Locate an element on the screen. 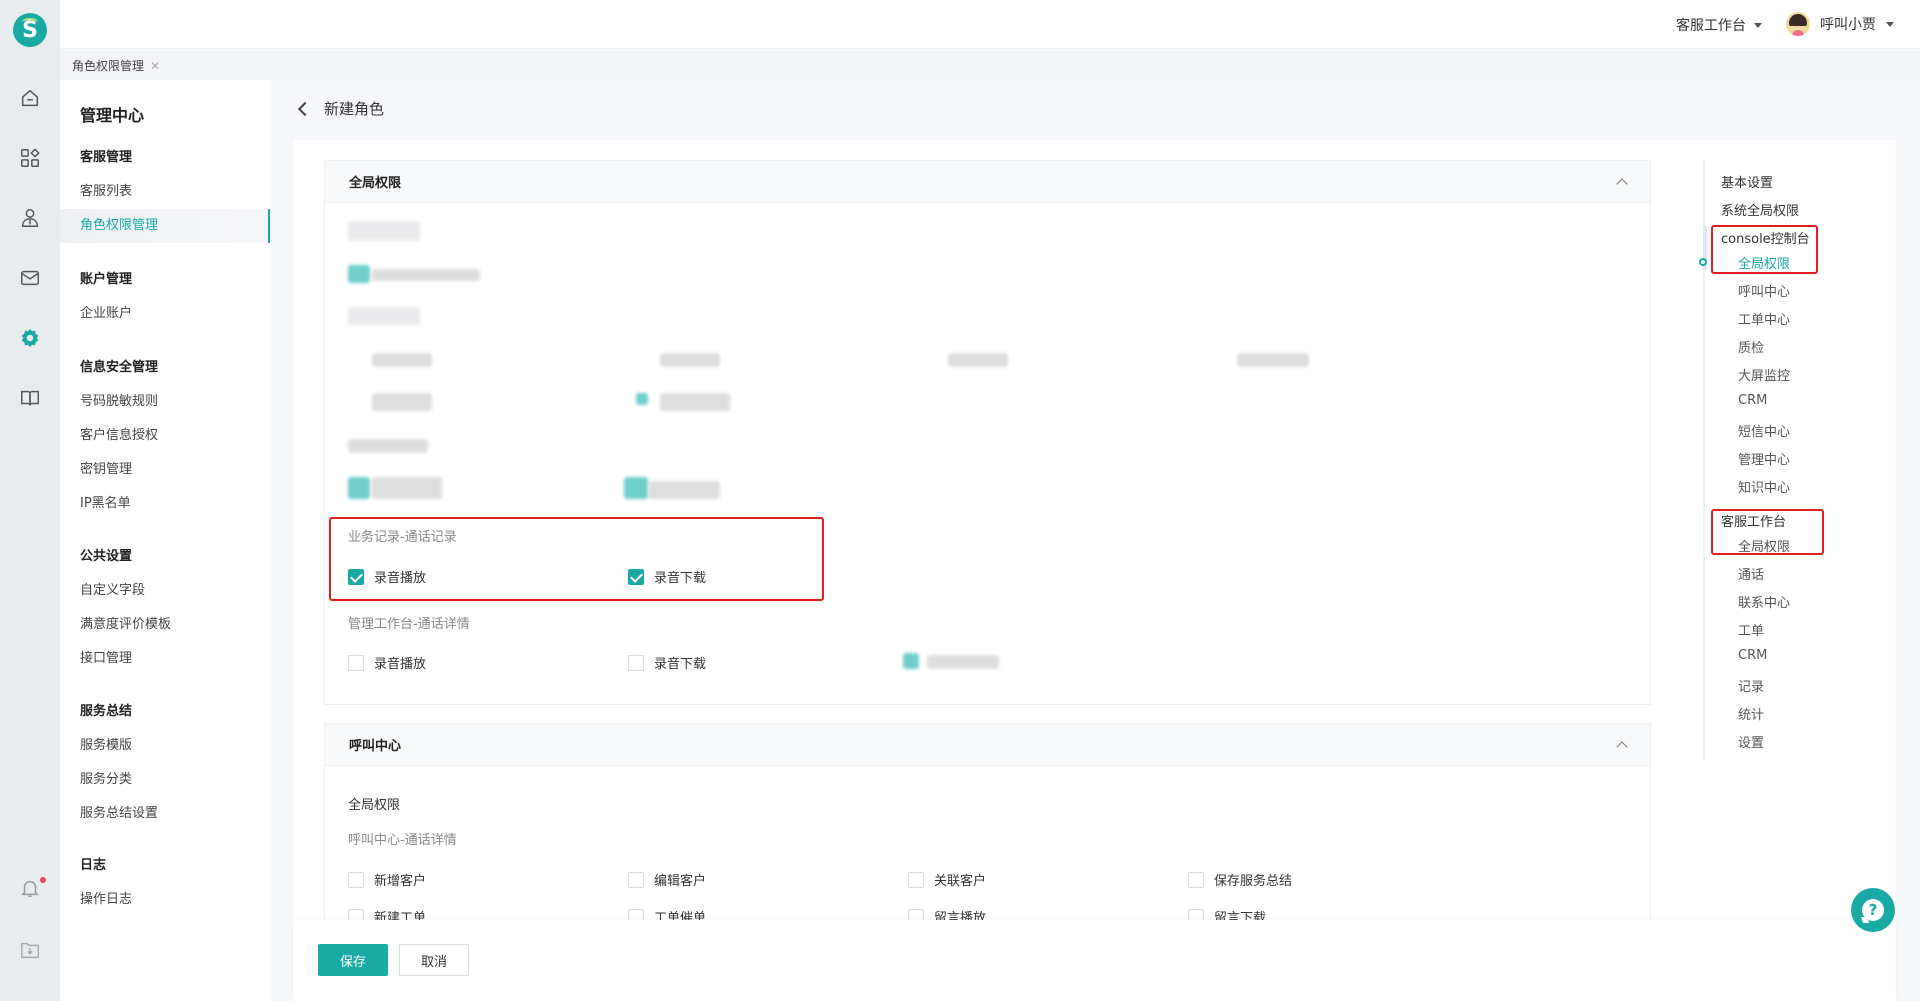 The height and width of the screenshot is (1001, 1920). anchor-item: 设置 is located at coordinates (1751, 741).